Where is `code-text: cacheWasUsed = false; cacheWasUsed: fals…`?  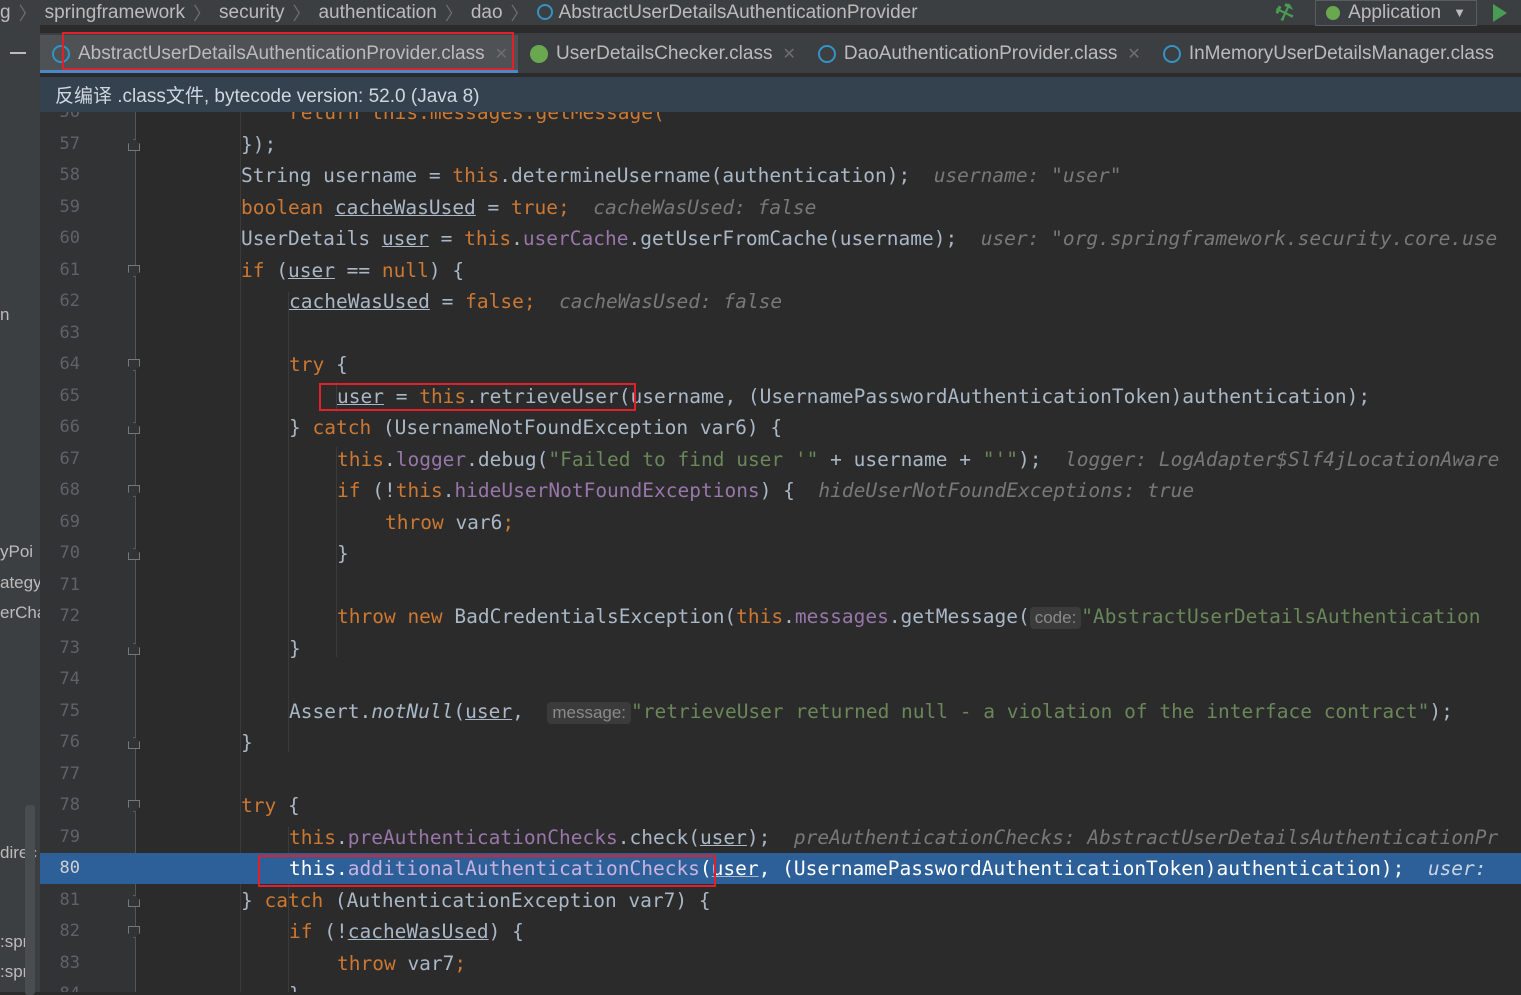 code-text: cacheWasUsed = false; cacheWasUsed: fals… is located at coordinates (536, 301).